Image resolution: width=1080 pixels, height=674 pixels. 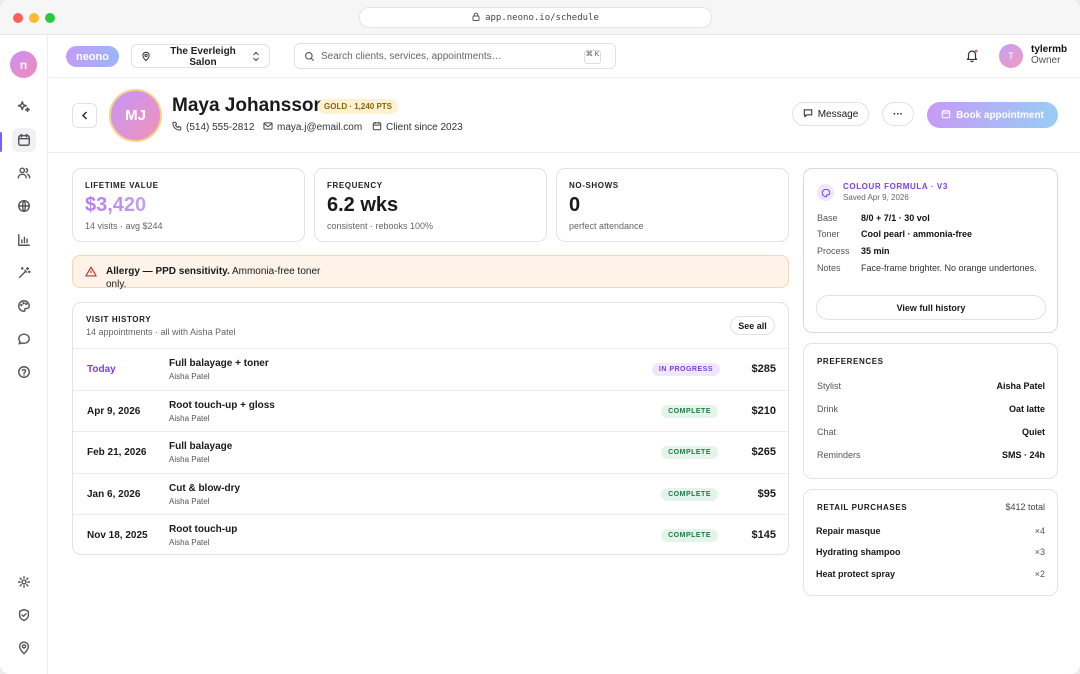 What do you see at coordinates (220, 127) in the screenshot?
I see `phone-number: (514) 555-2812` at bounding box center [220, 127].